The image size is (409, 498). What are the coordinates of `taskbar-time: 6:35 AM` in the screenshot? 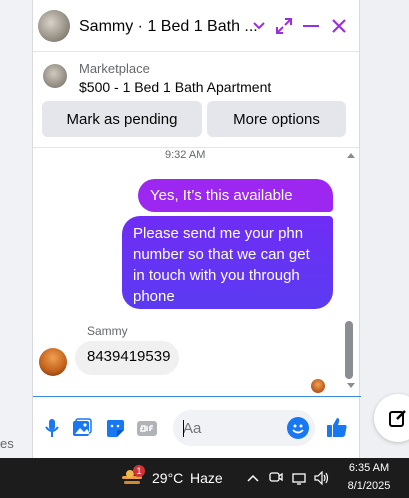 It's located at (369, 468).